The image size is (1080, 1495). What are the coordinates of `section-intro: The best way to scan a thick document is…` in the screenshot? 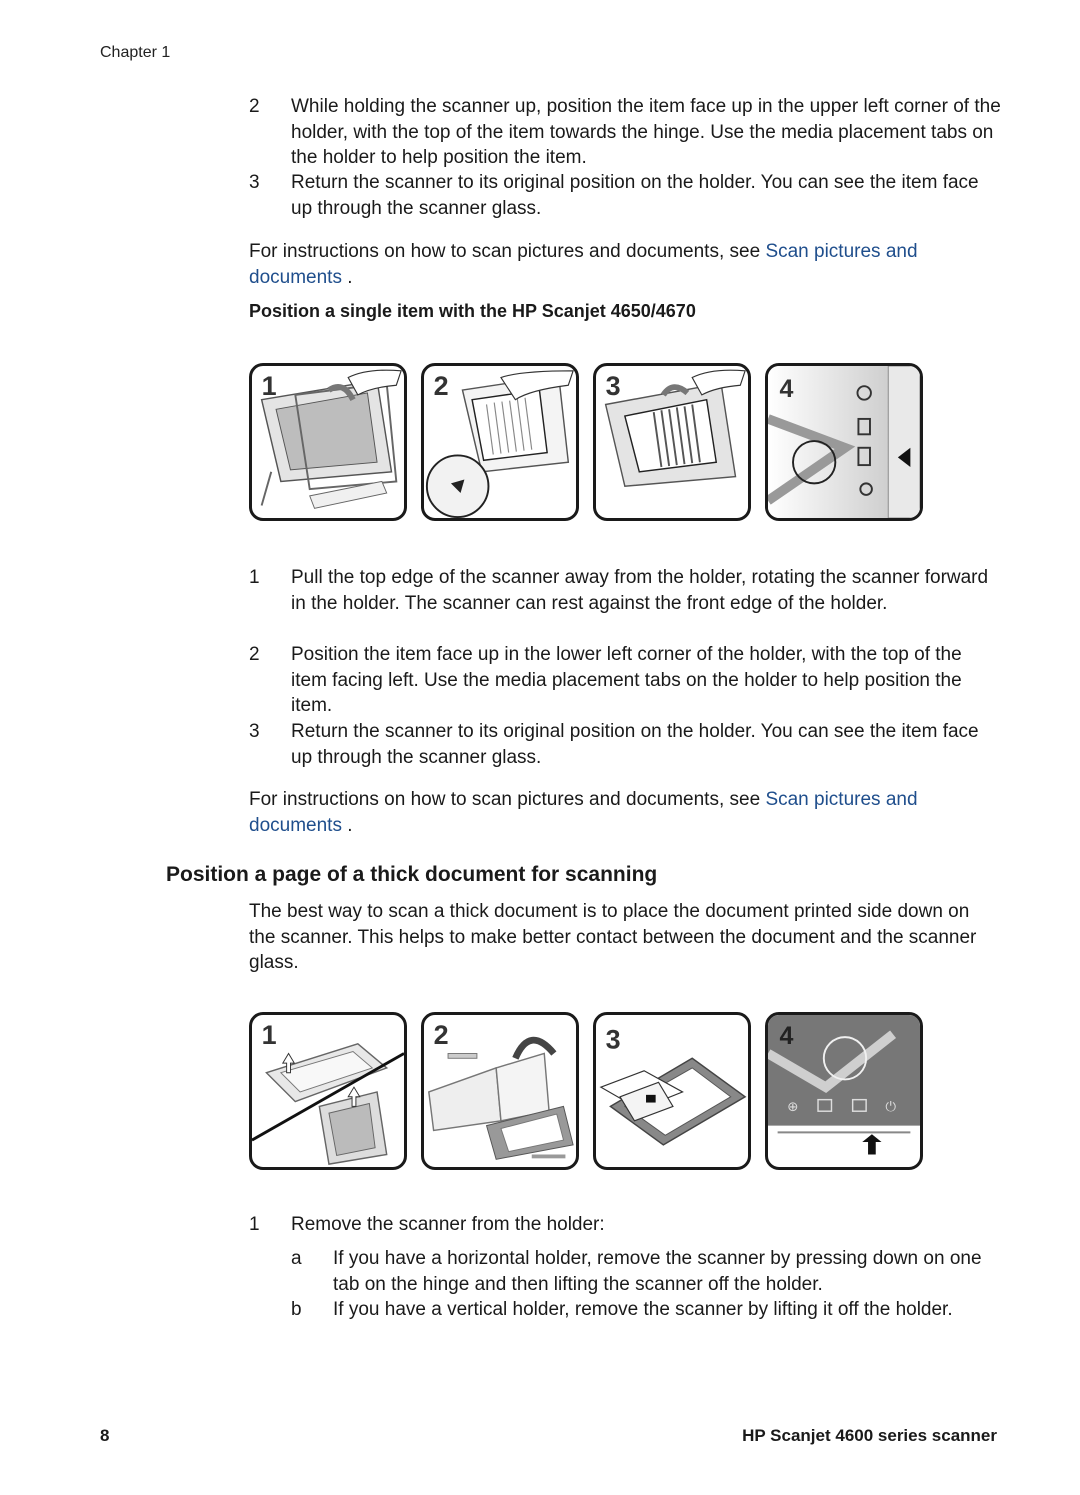 It's located at (613, 937).